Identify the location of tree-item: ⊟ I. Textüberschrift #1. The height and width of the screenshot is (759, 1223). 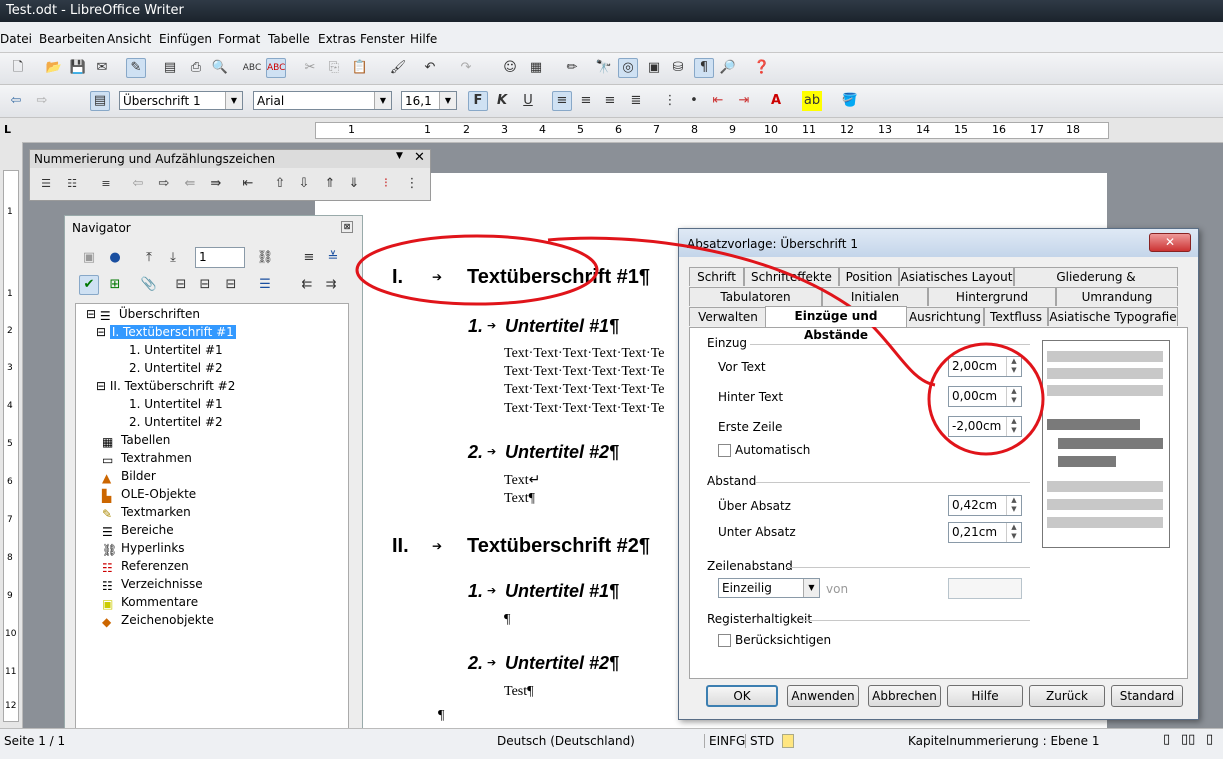
(166, 332).